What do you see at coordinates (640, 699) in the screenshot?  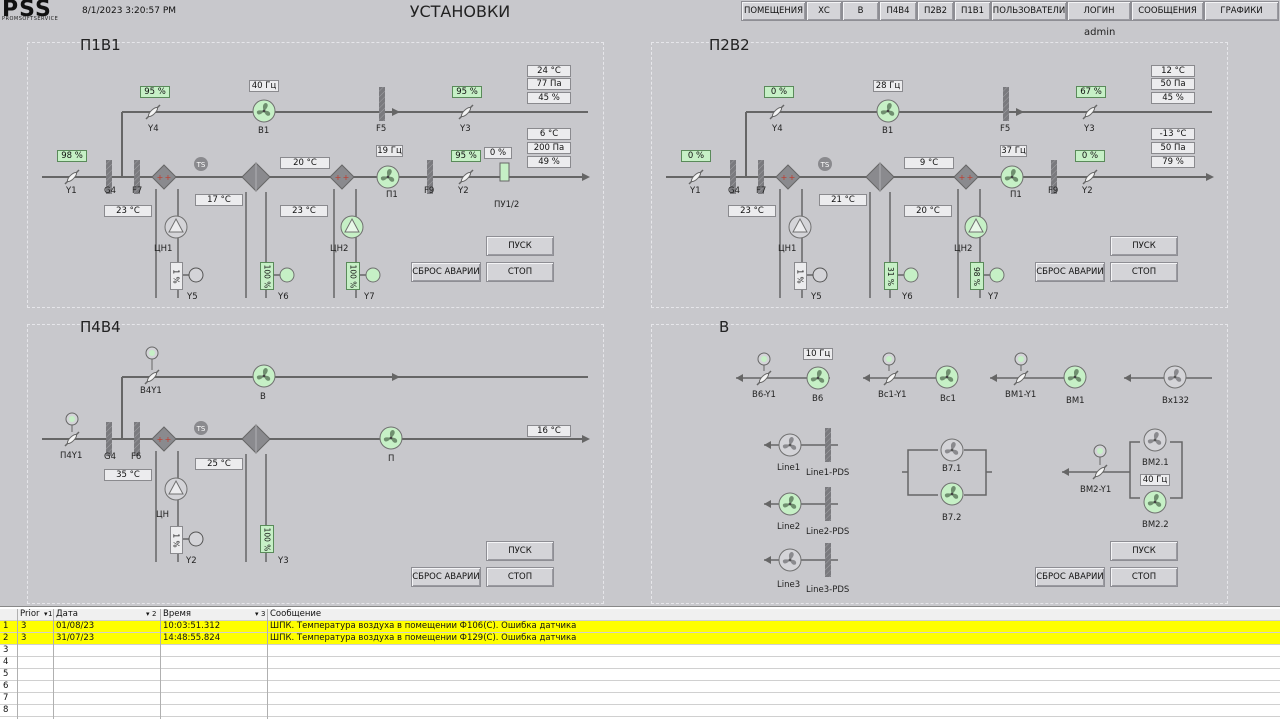 I see `table-row: 7` at bounding box center [640, 699].